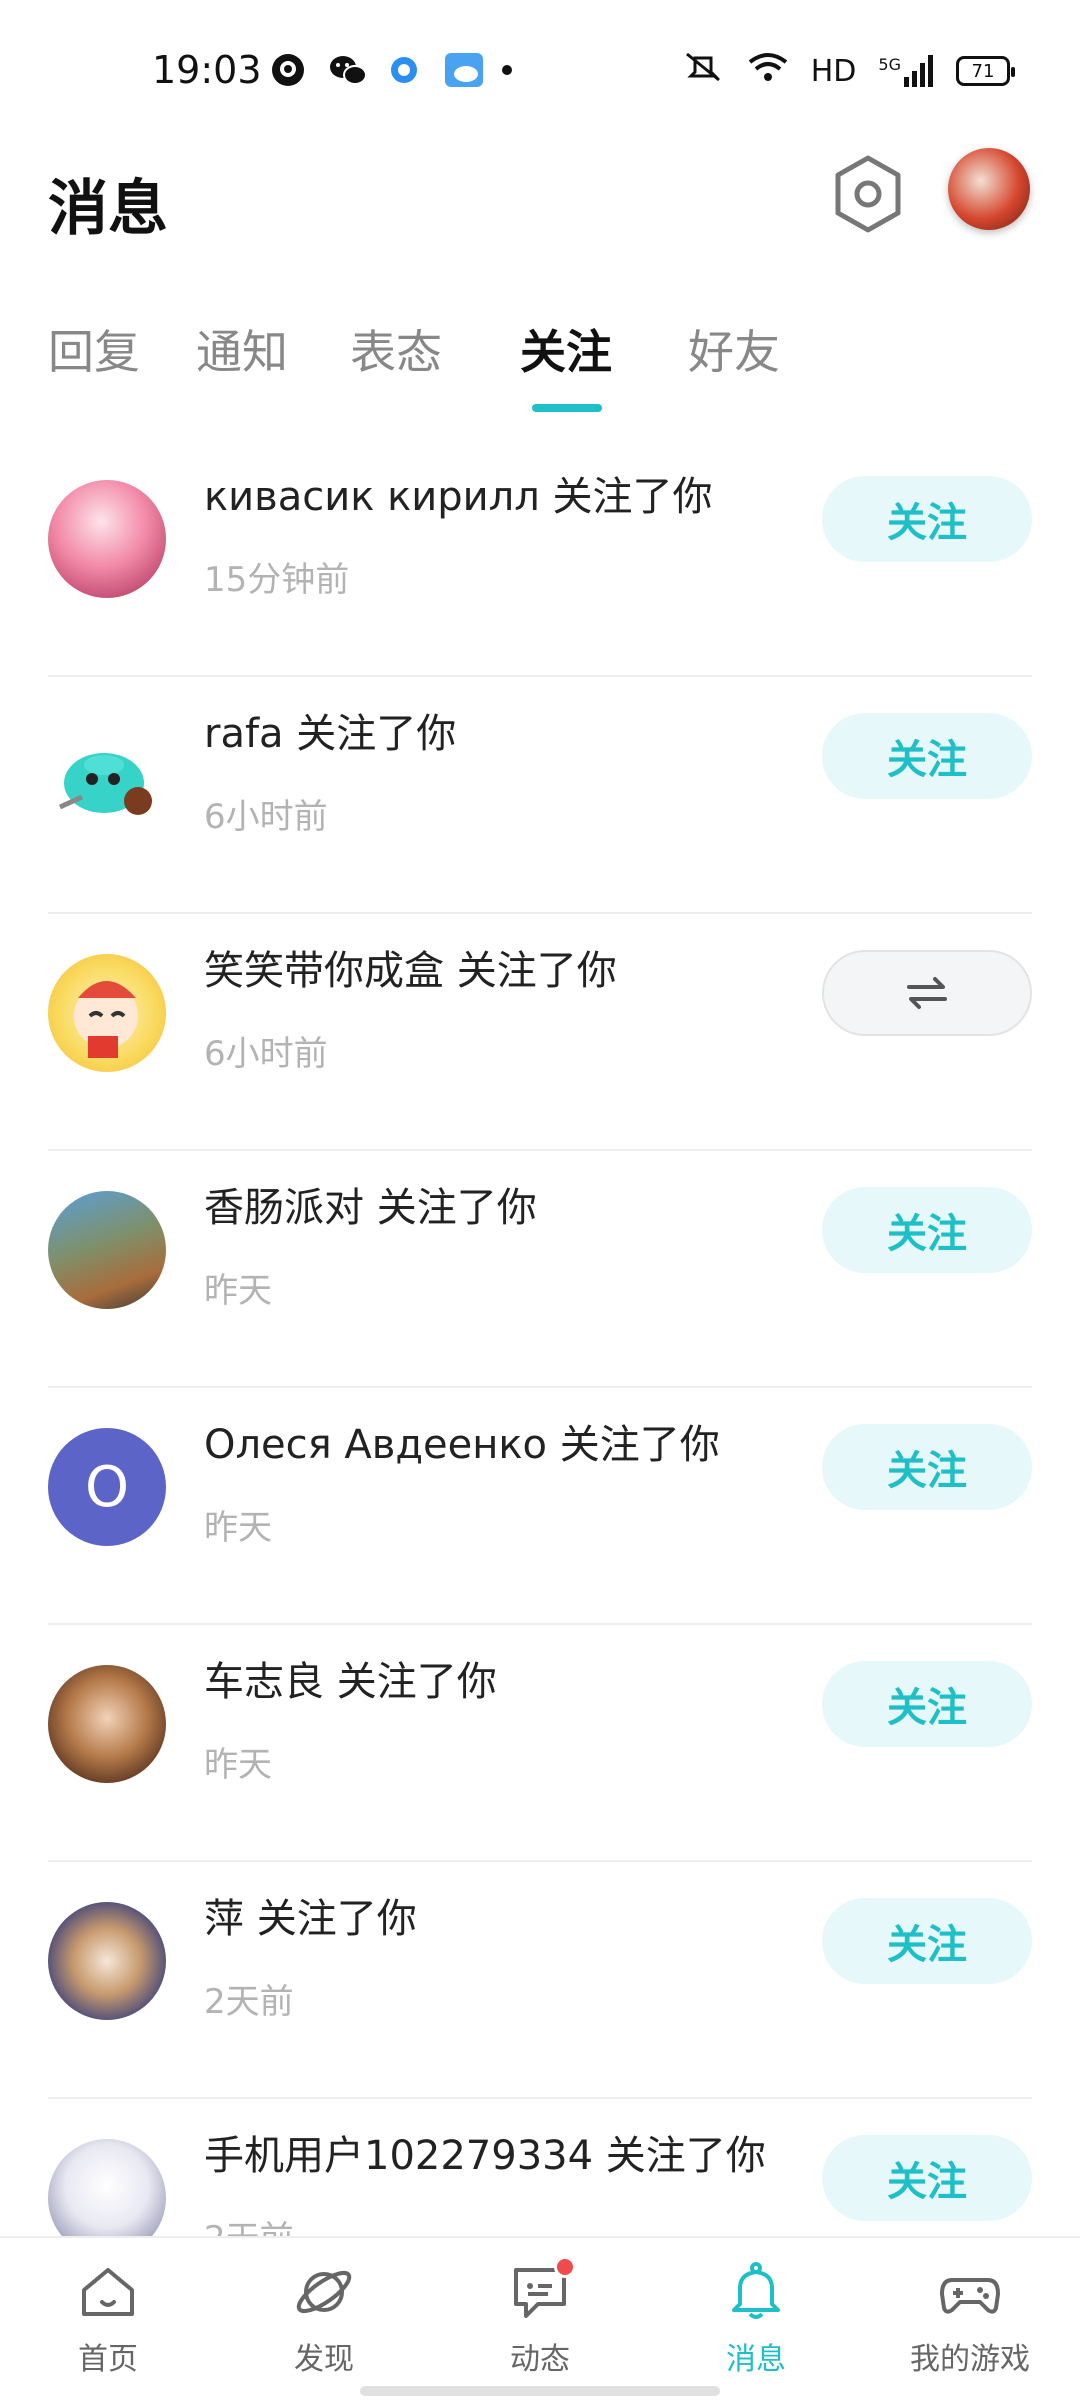 The width and height of the screenshot is (1080, 2400). What do you see at coordinates (906, 71) in the screenshot?
I see `signal-icon: 5G` at bounding box center [906, 71].